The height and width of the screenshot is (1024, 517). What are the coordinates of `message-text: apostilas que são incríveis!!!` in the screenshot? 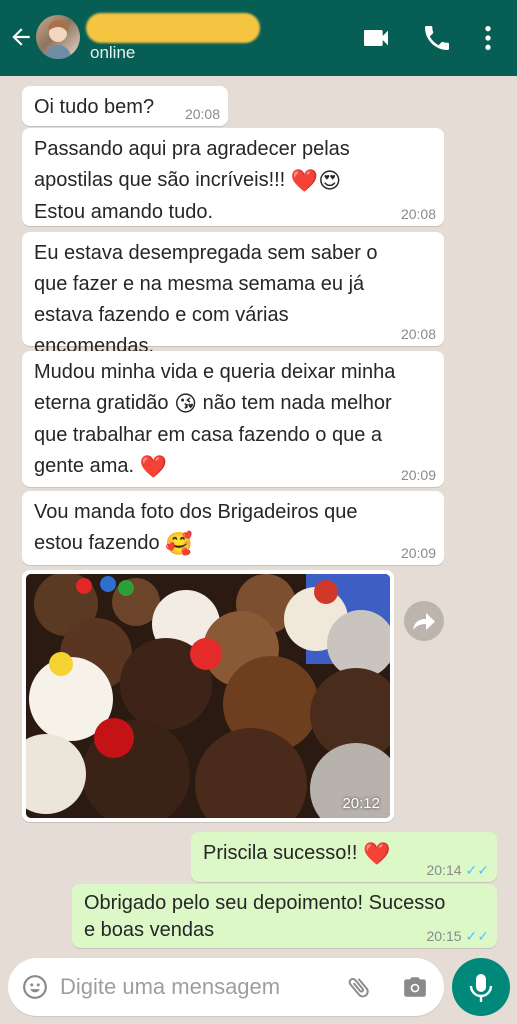 It's located at (160, 180).